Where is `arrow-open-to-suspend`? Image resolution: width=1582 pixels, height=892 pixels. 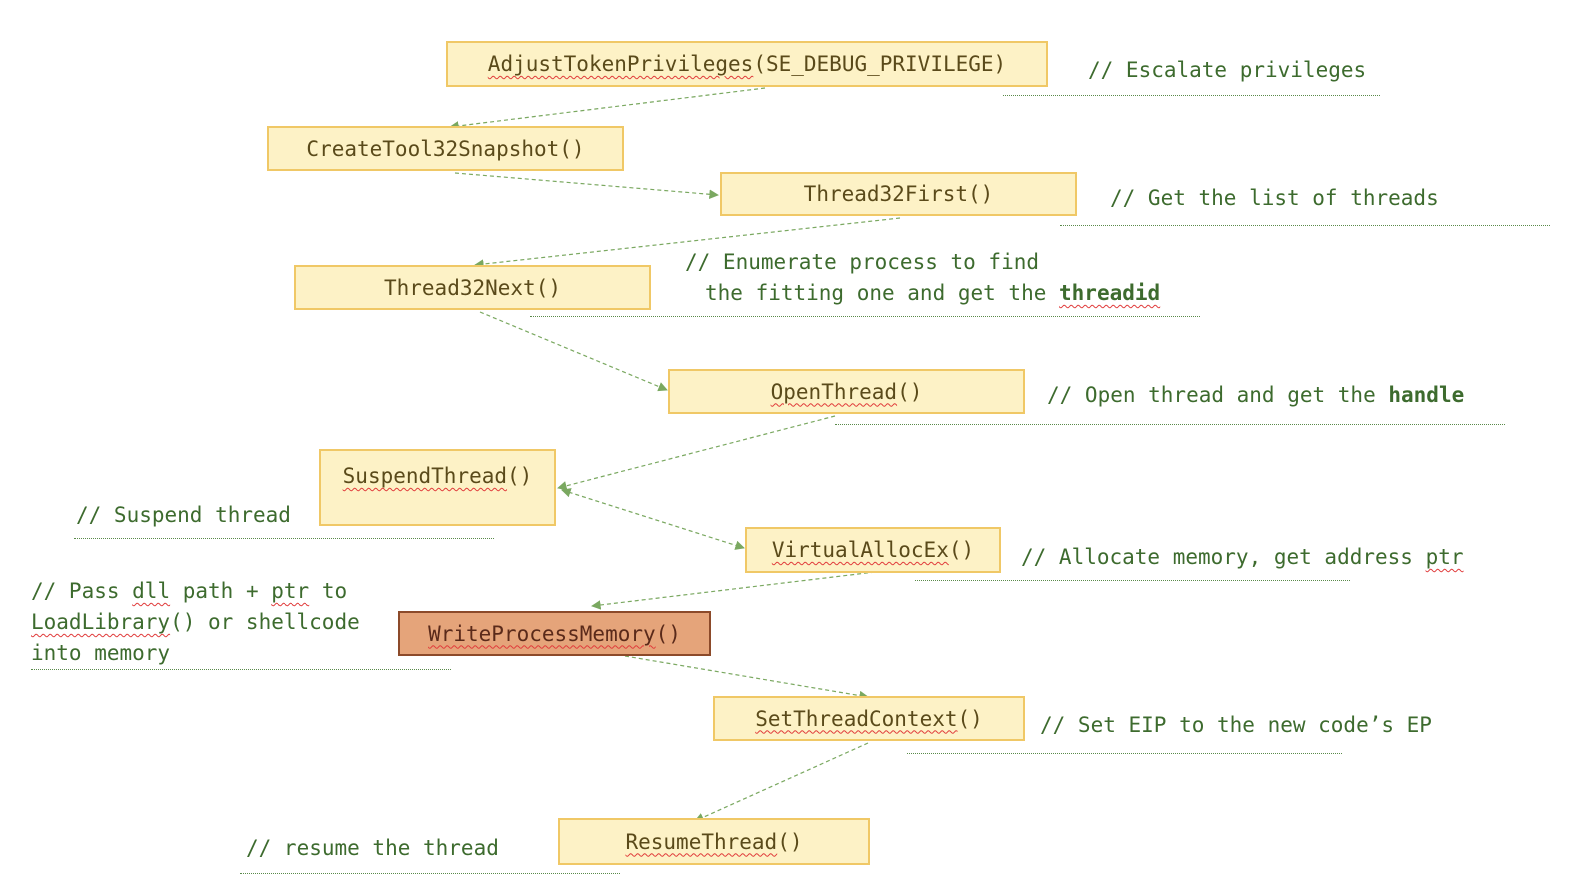
arrow-open-to-suspend is located at coordinates (696, 453).